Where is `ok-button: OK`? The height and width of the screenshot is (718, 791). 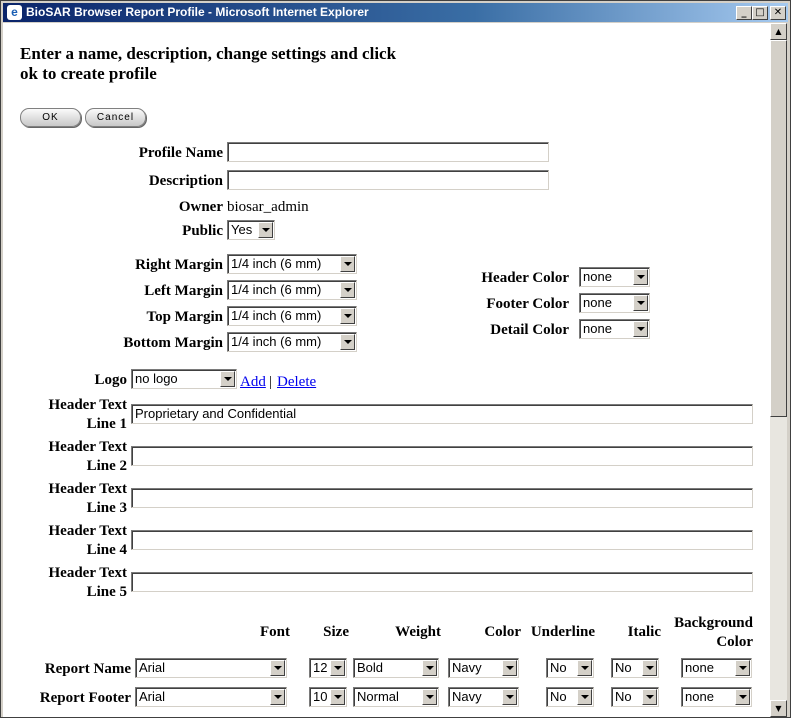
ok-button: OK is located at coordinates (50, 117).